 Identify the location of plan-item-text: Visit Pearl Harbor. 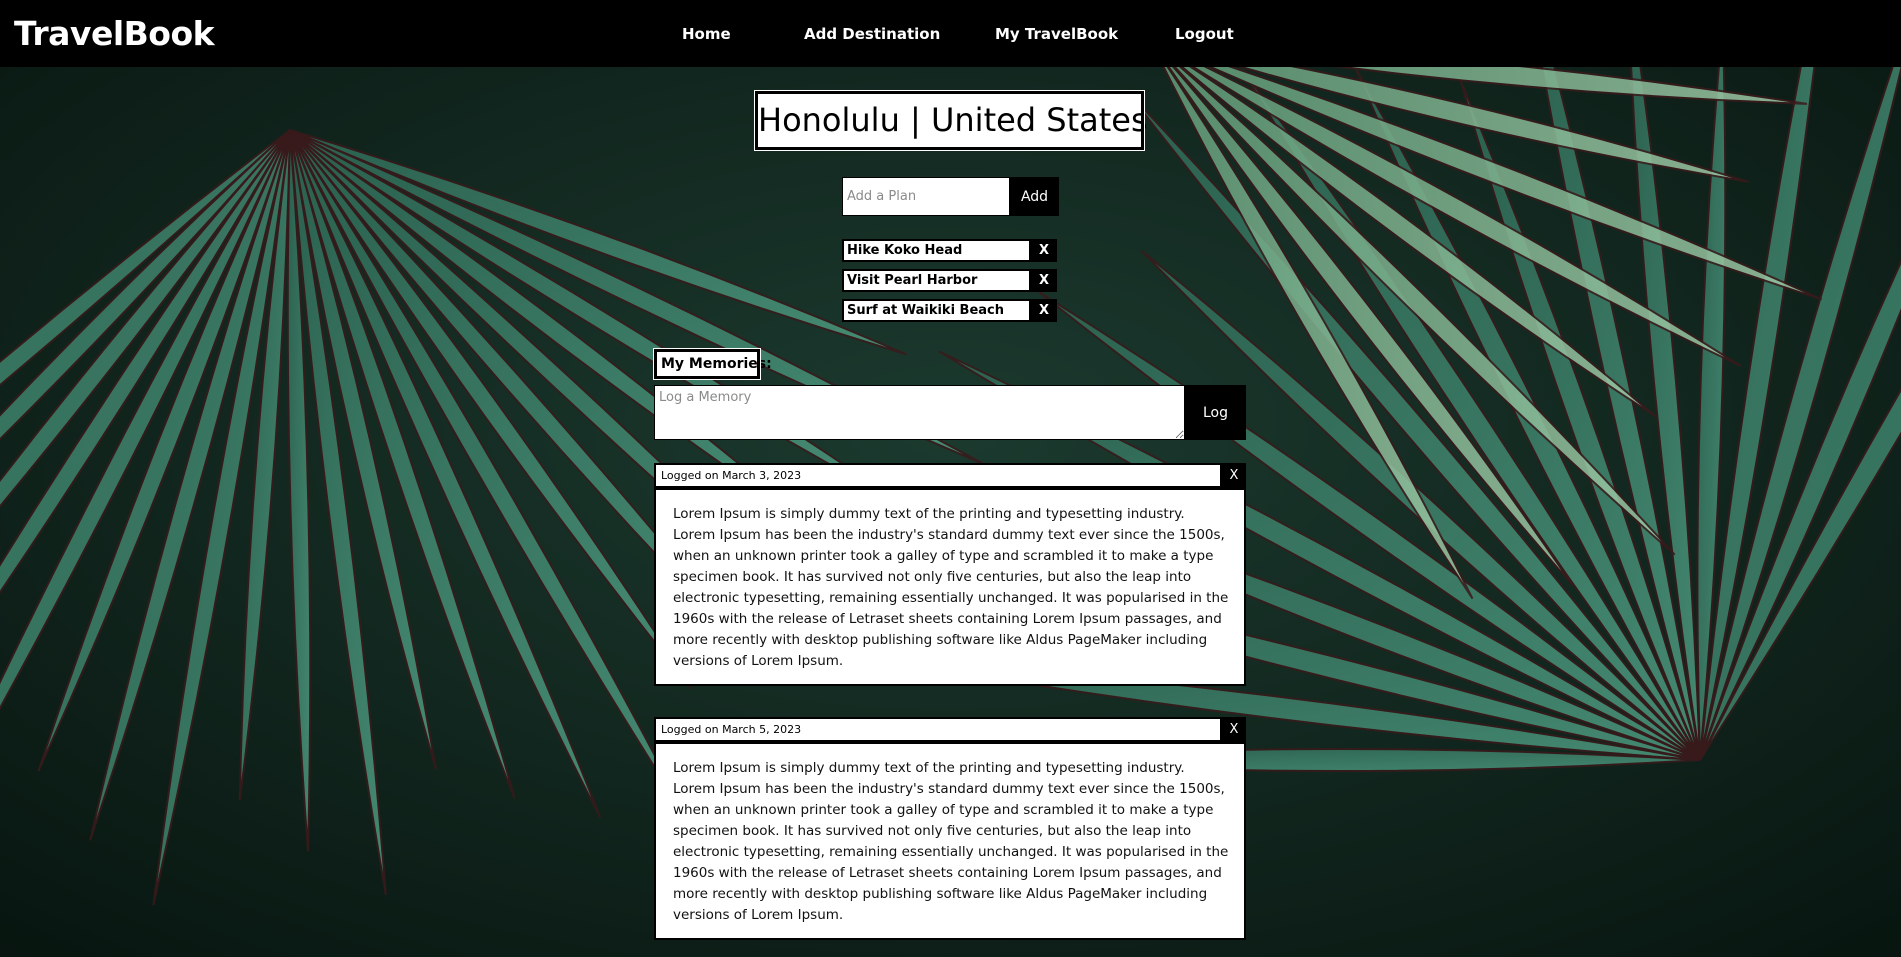
(936, 280).